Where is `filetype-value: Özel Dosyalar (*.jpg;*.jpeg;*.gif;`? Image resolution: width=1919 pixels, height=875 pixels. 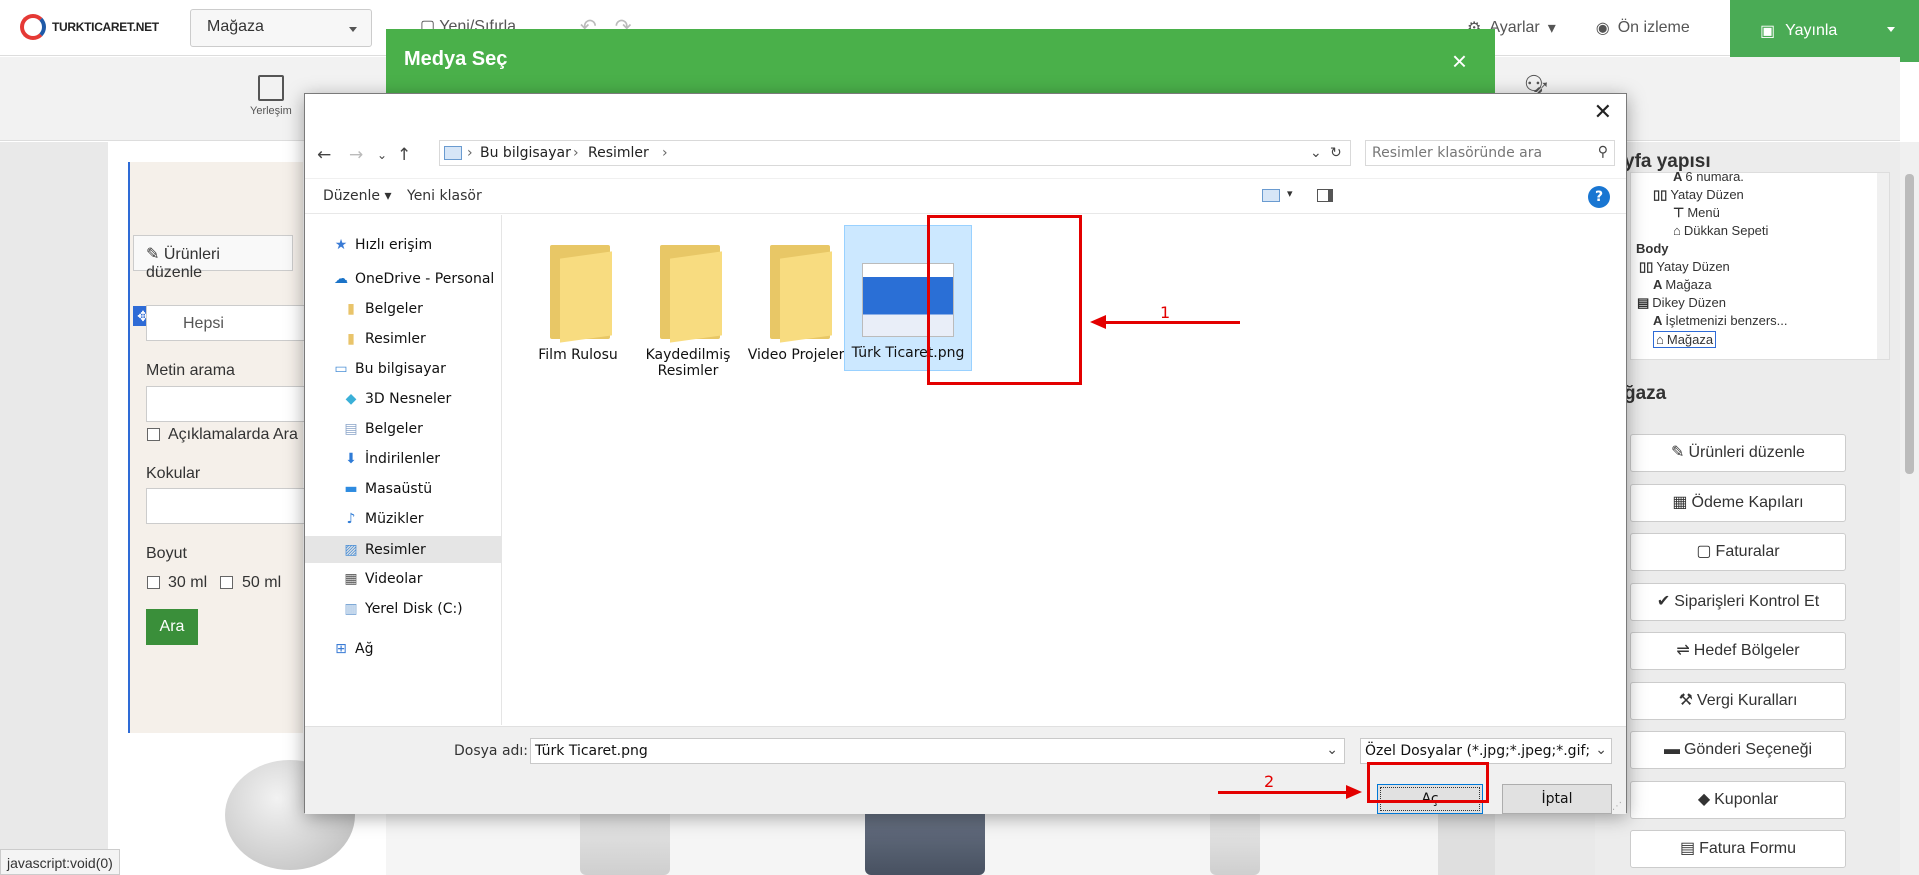 filetype-value: Özel Dosyalar (*.jpg;*.jpeg;*.gif; is located at coordinates (1478, 751).